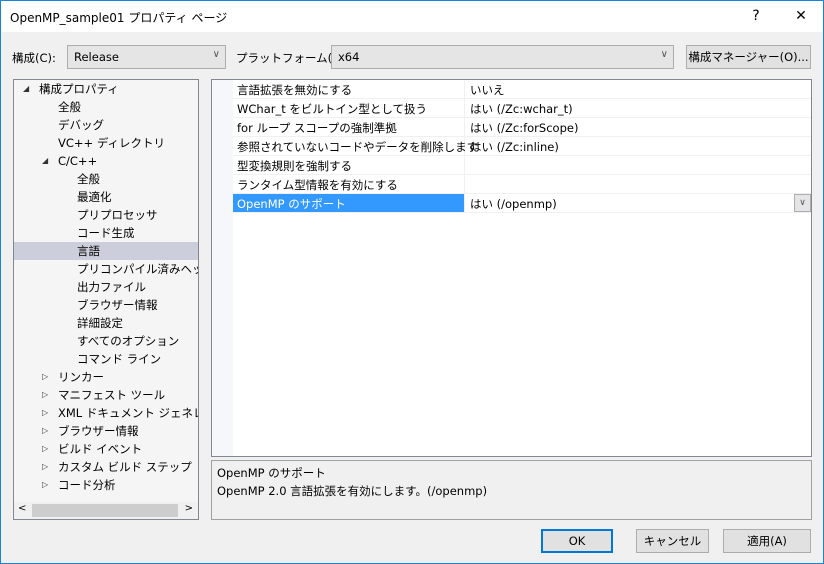  What do you see at coordinates (22, 508) in the screenshot?
I see `scroll-left-icon: <` at bounding box center [22, 508].